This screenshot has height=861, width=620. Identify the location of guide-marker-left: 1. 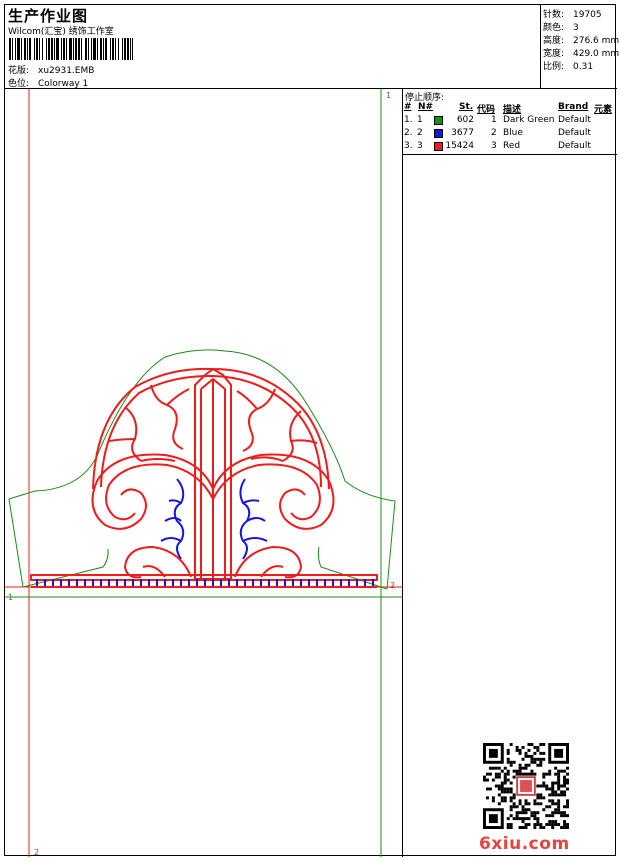
(10, 597).